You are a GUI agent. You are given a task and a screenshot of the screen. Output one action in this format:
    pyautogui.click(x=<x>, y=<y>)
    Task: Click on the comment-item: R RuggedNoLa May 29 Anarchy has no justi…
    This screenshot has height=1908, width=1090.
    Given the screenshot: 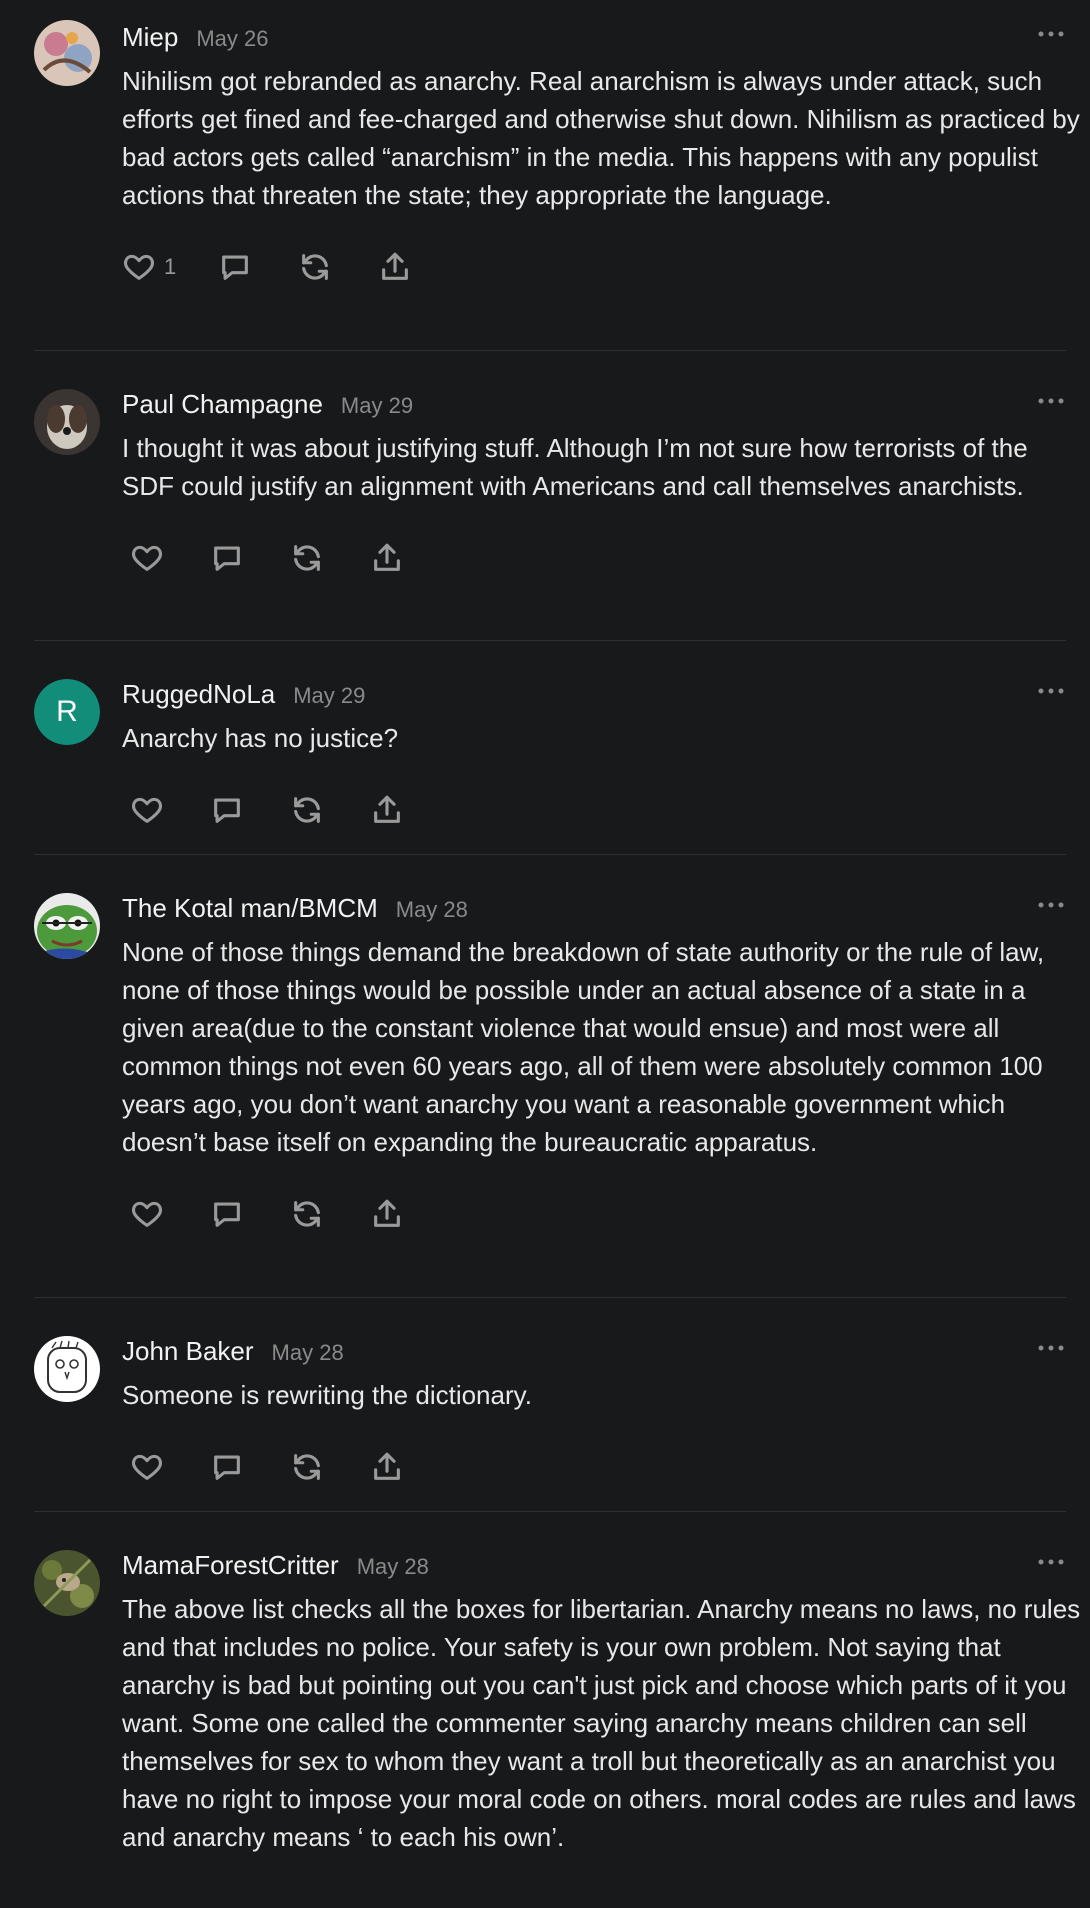 What is the action you would take?
    pyautogui.click(x=545, y=747)
    